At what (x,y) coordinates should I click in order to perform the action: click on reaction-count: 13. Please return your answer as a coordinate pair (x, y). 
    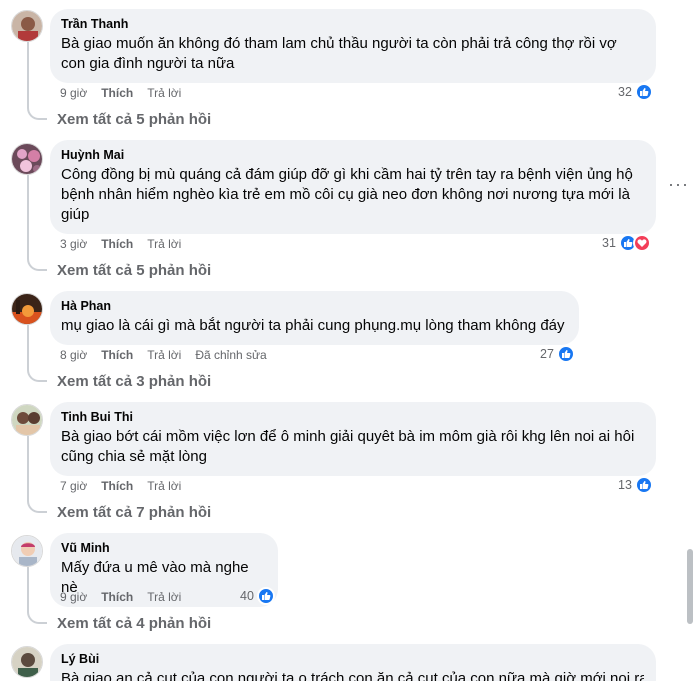
    Looking at the image, I should click on (625, 485).